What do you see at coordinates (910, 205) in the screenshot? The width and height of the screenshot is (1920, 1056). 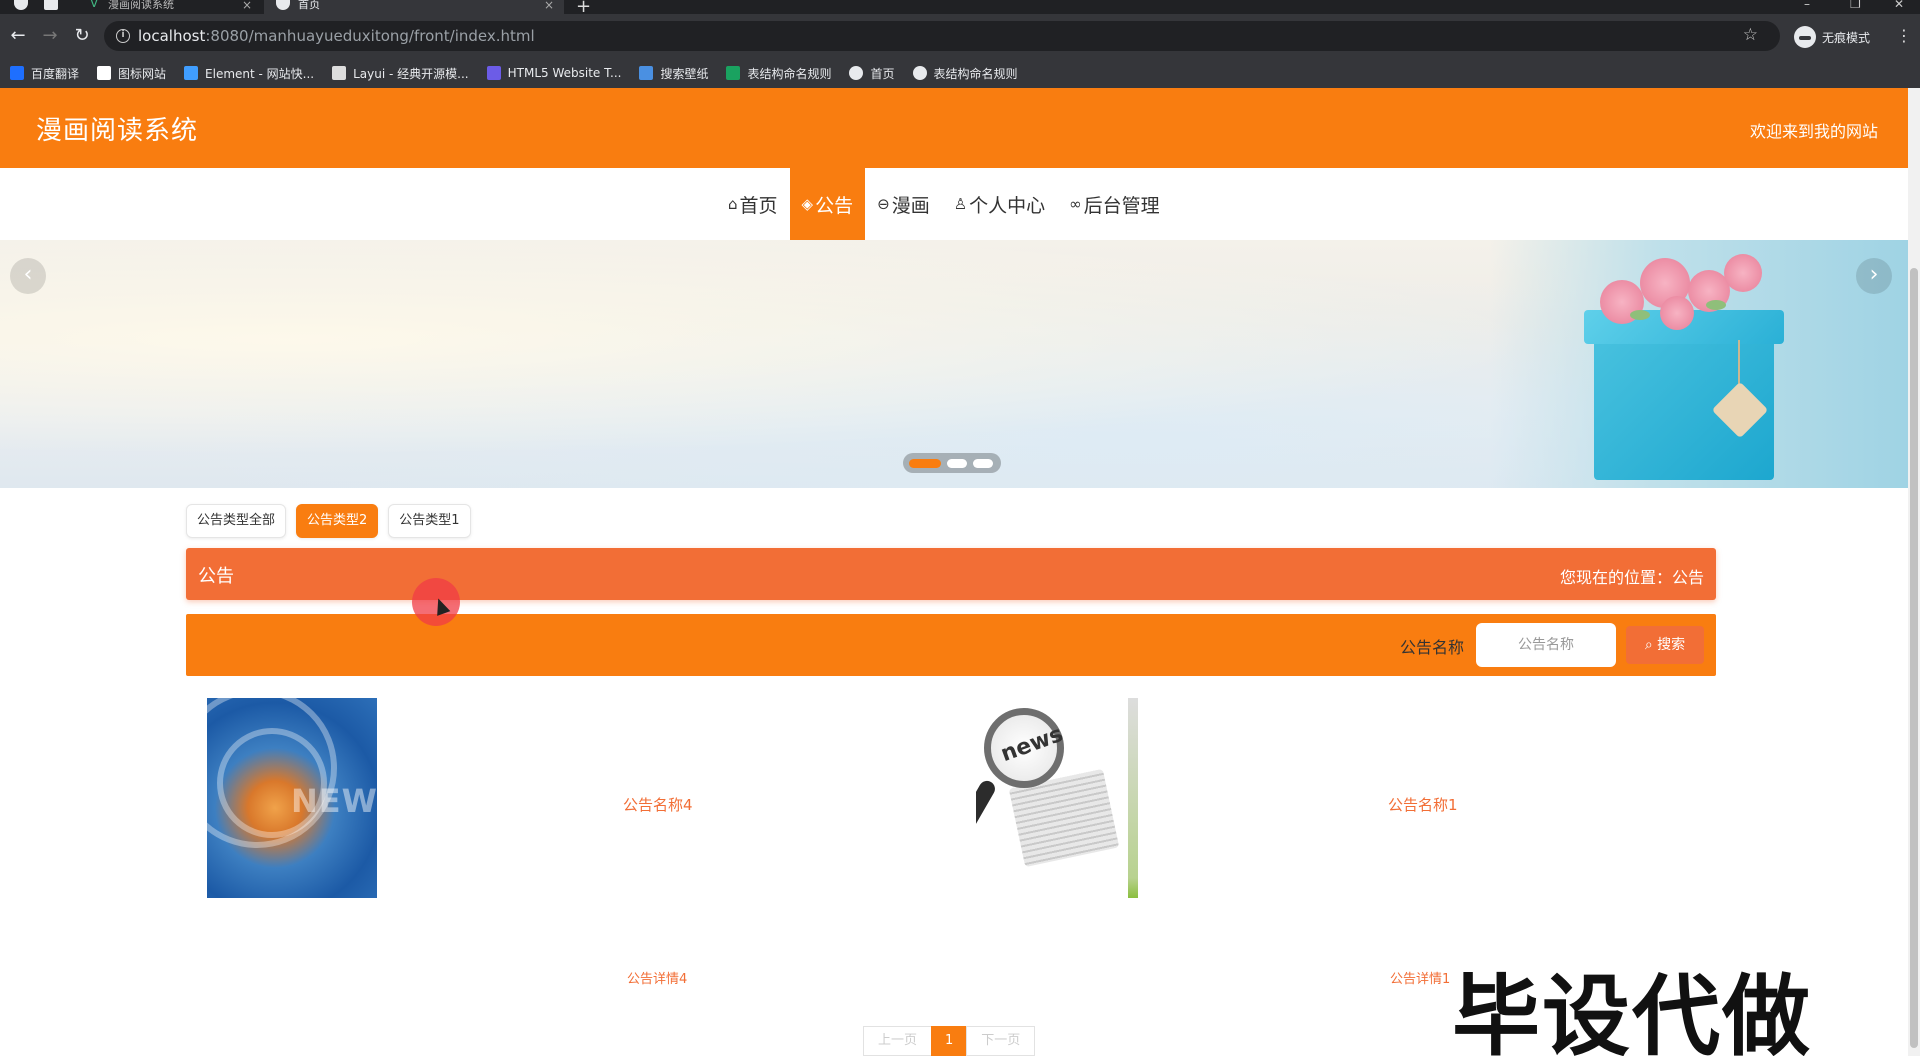 I see `nav-item-label: 漫画` at bounding box center [910, 205].